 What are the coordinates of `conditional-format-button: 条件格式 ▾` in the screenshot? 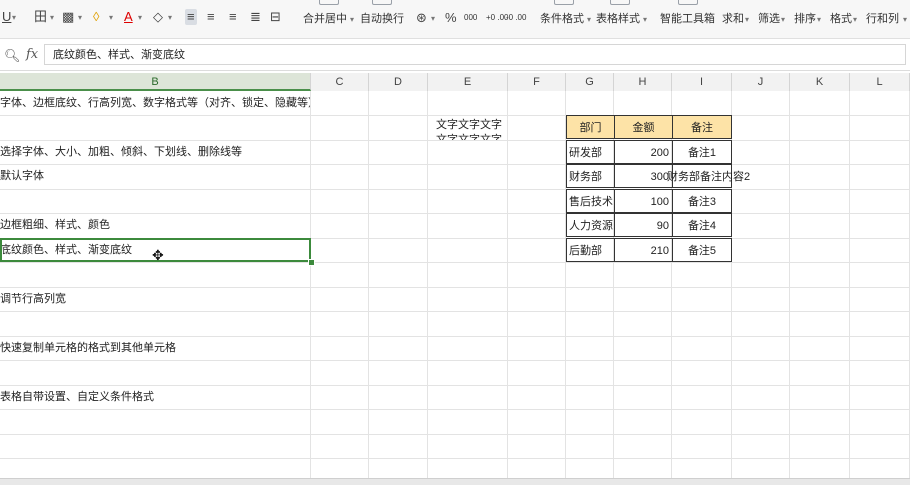 It's located at (565, 18).